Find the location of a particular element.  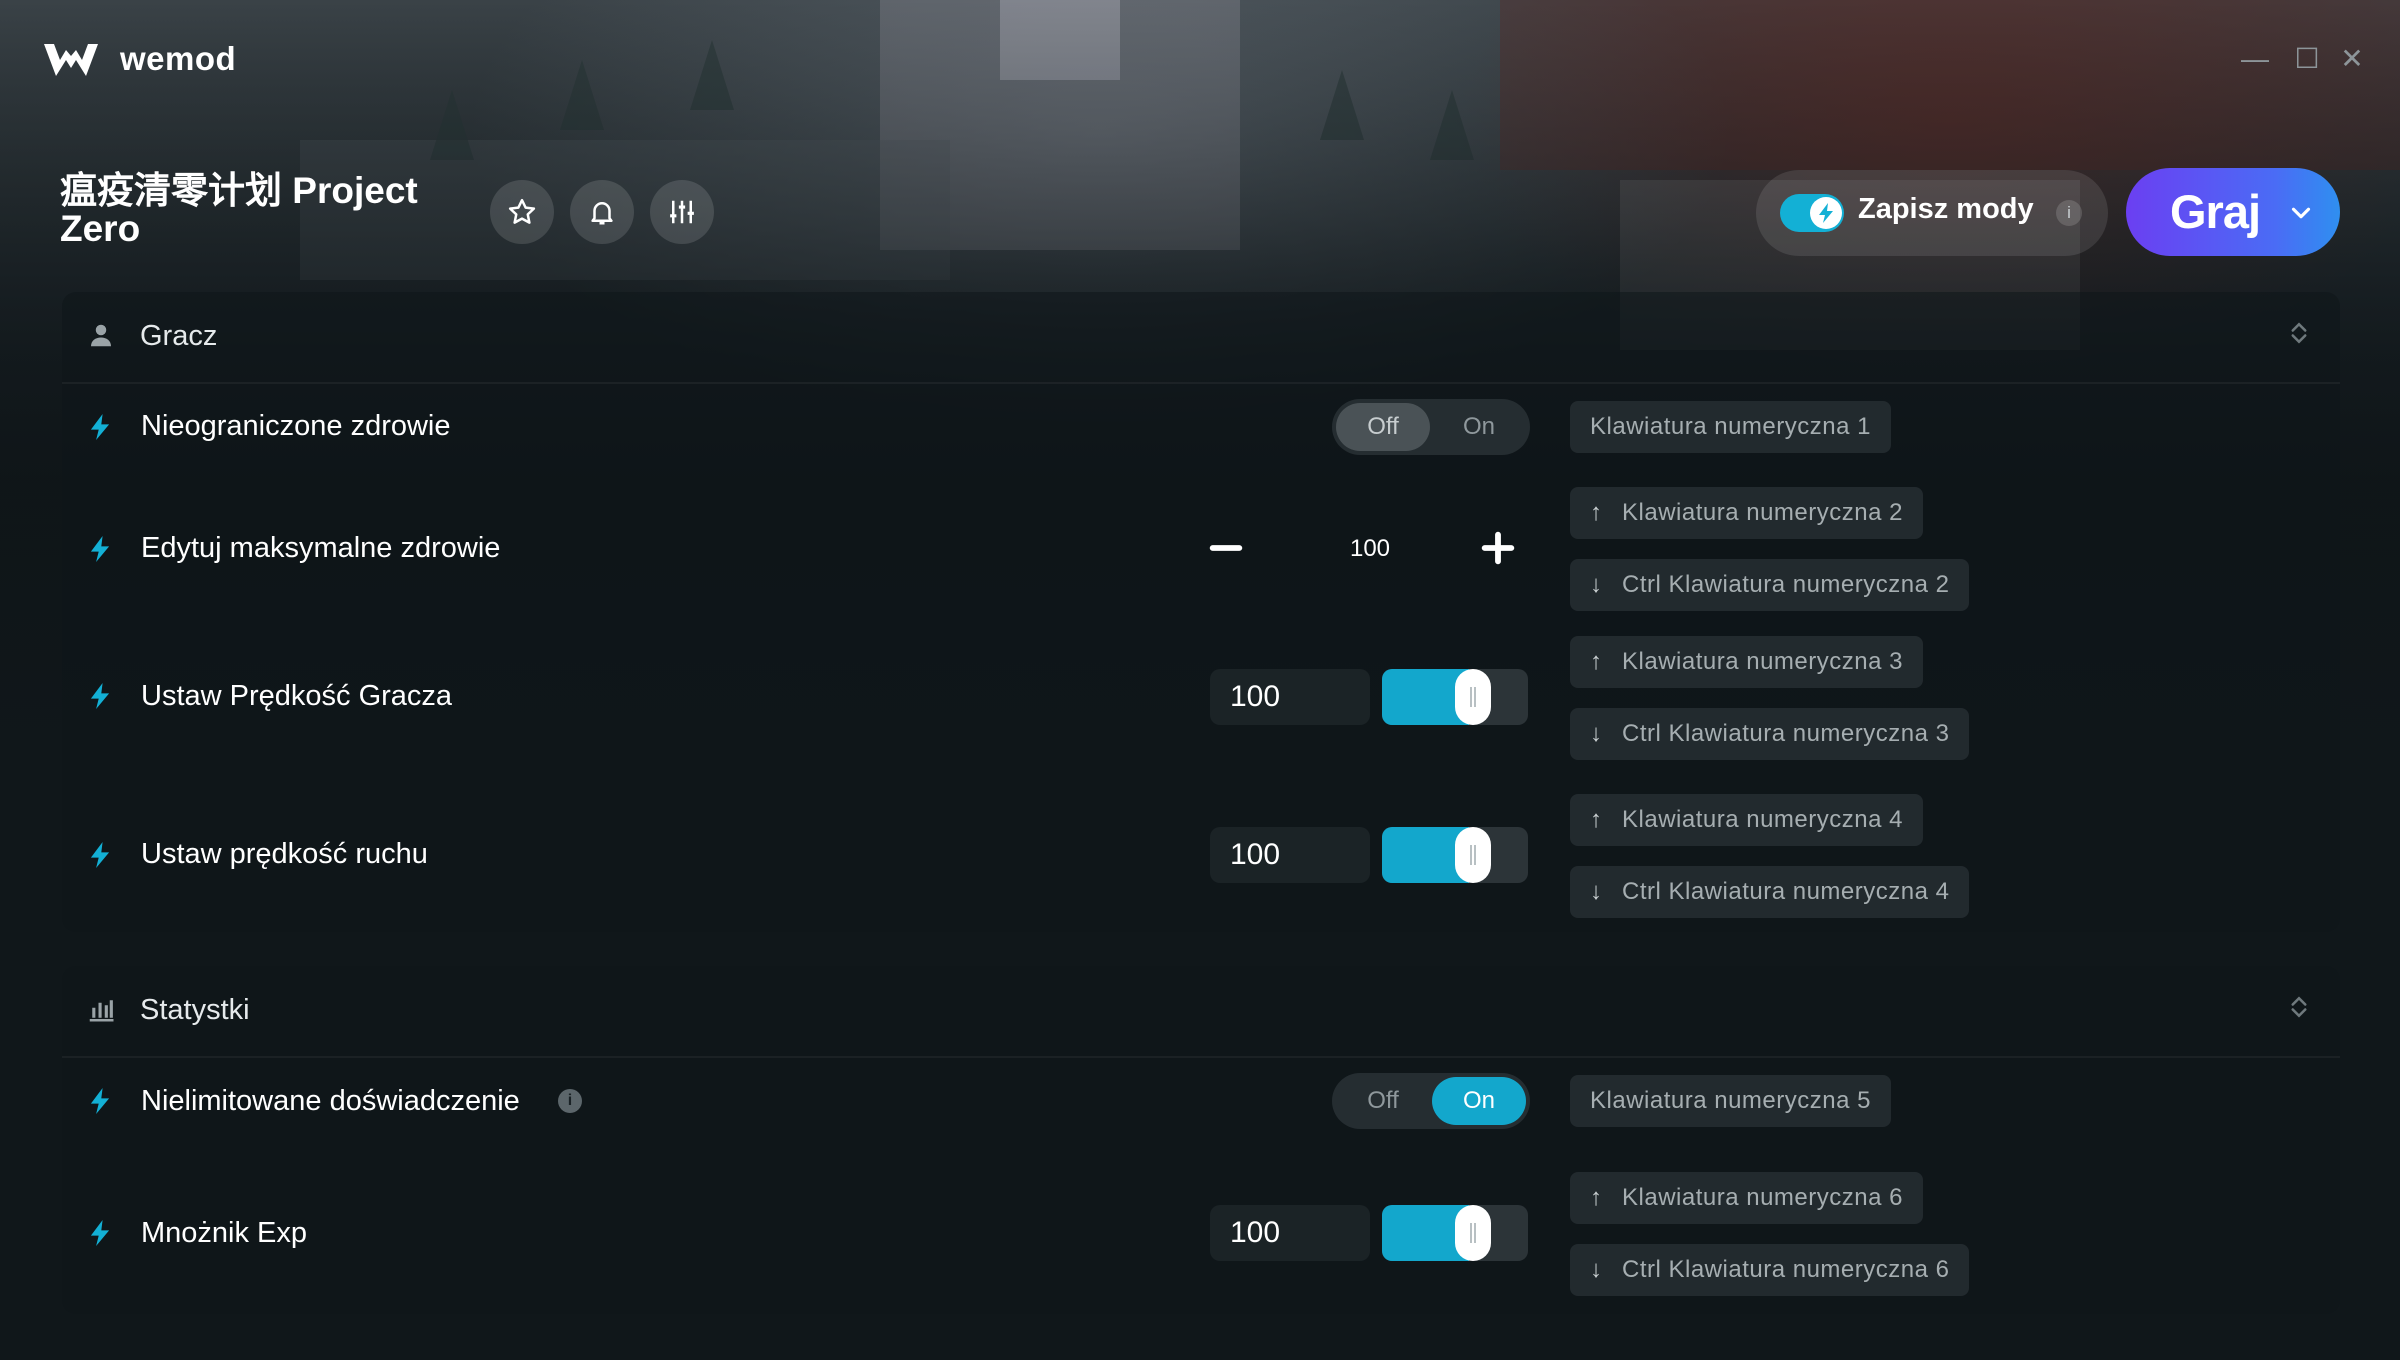

mod-name: Edytuj maksymalne zdrowie is located at coordinates (321, 548).